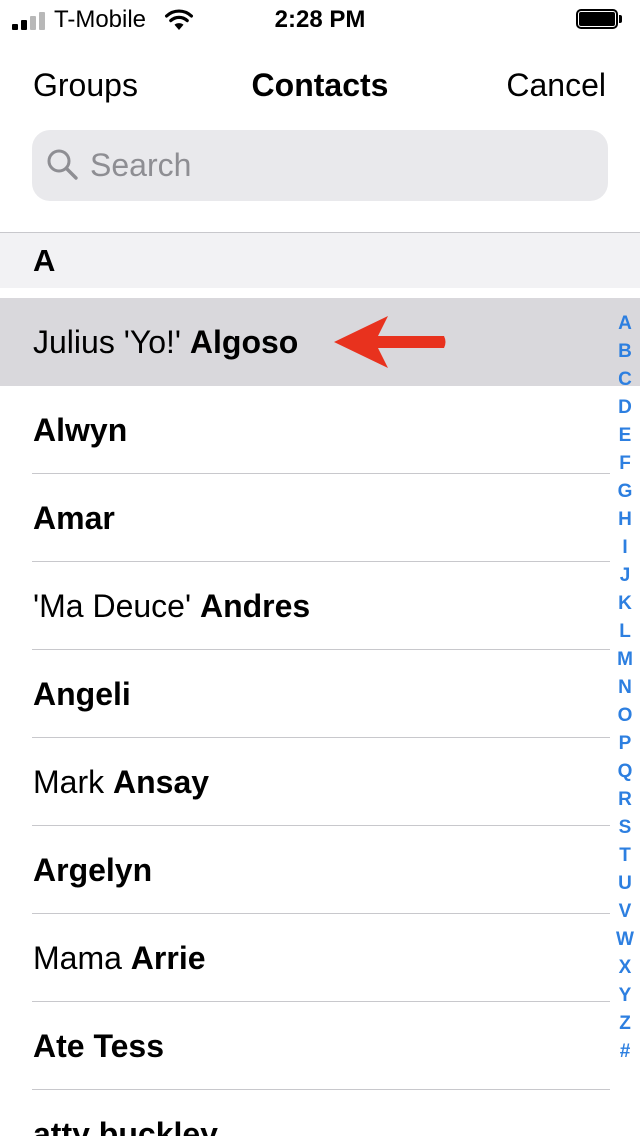 Image resolution: width=640 pixels, height=1136 pixels. What do you see at coordinates (320, 606) in the screenshot?
I see `contact-row: 'Ma Deuce' Andres` at bounding box center [320, 606].